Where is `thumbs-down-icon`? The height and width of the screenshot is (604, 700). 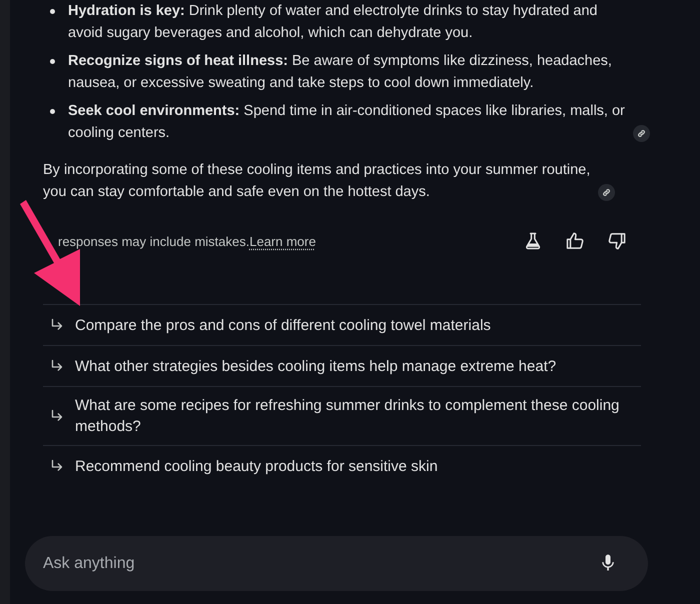
thumbs-down-icon is located at coordinates (617, 241).